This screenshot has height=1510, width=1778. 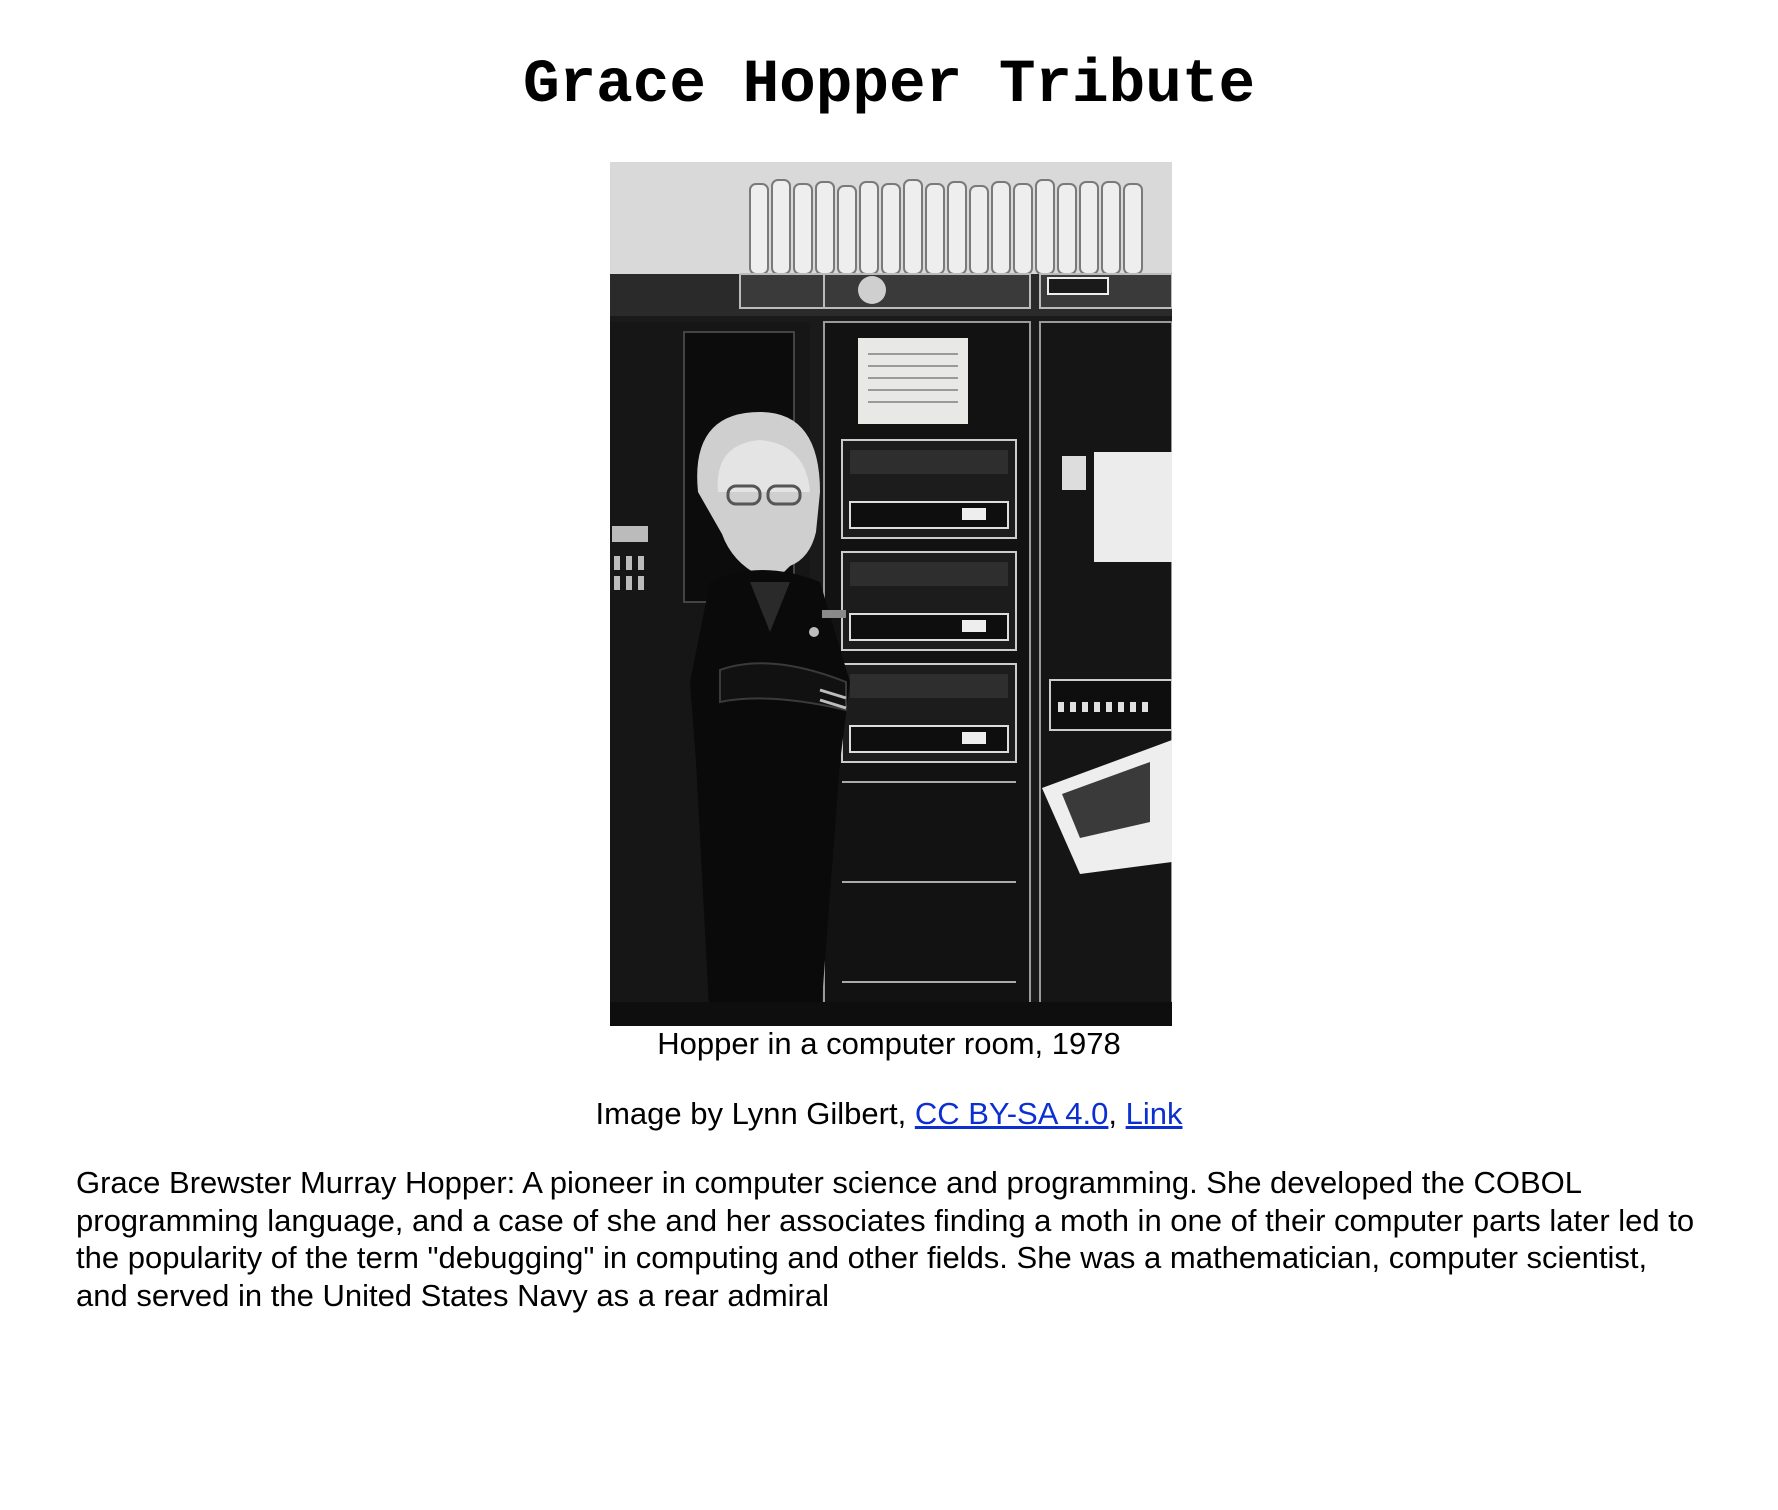 What do you see at coordinates (755, 1113) in the screenshot?
I see `credit-prefix: Image by Lynn Gilbert,` at bounding box center [755, 1113].